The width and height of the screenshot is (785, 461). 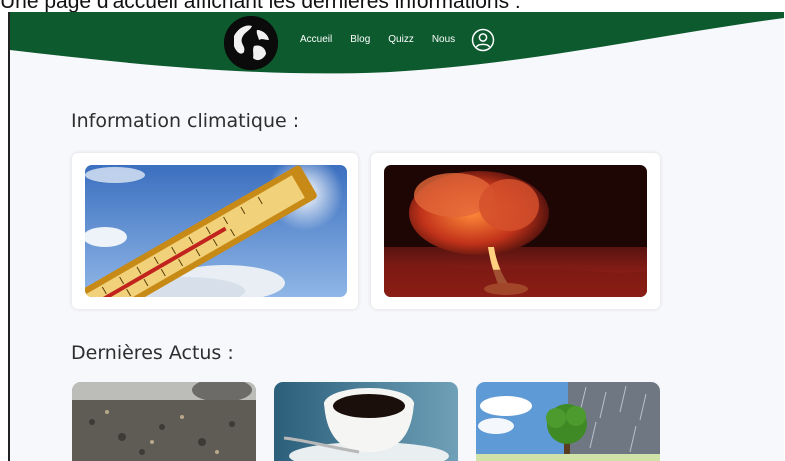 I want to click on volcano-eruption-image, so click(x=515, y=231).